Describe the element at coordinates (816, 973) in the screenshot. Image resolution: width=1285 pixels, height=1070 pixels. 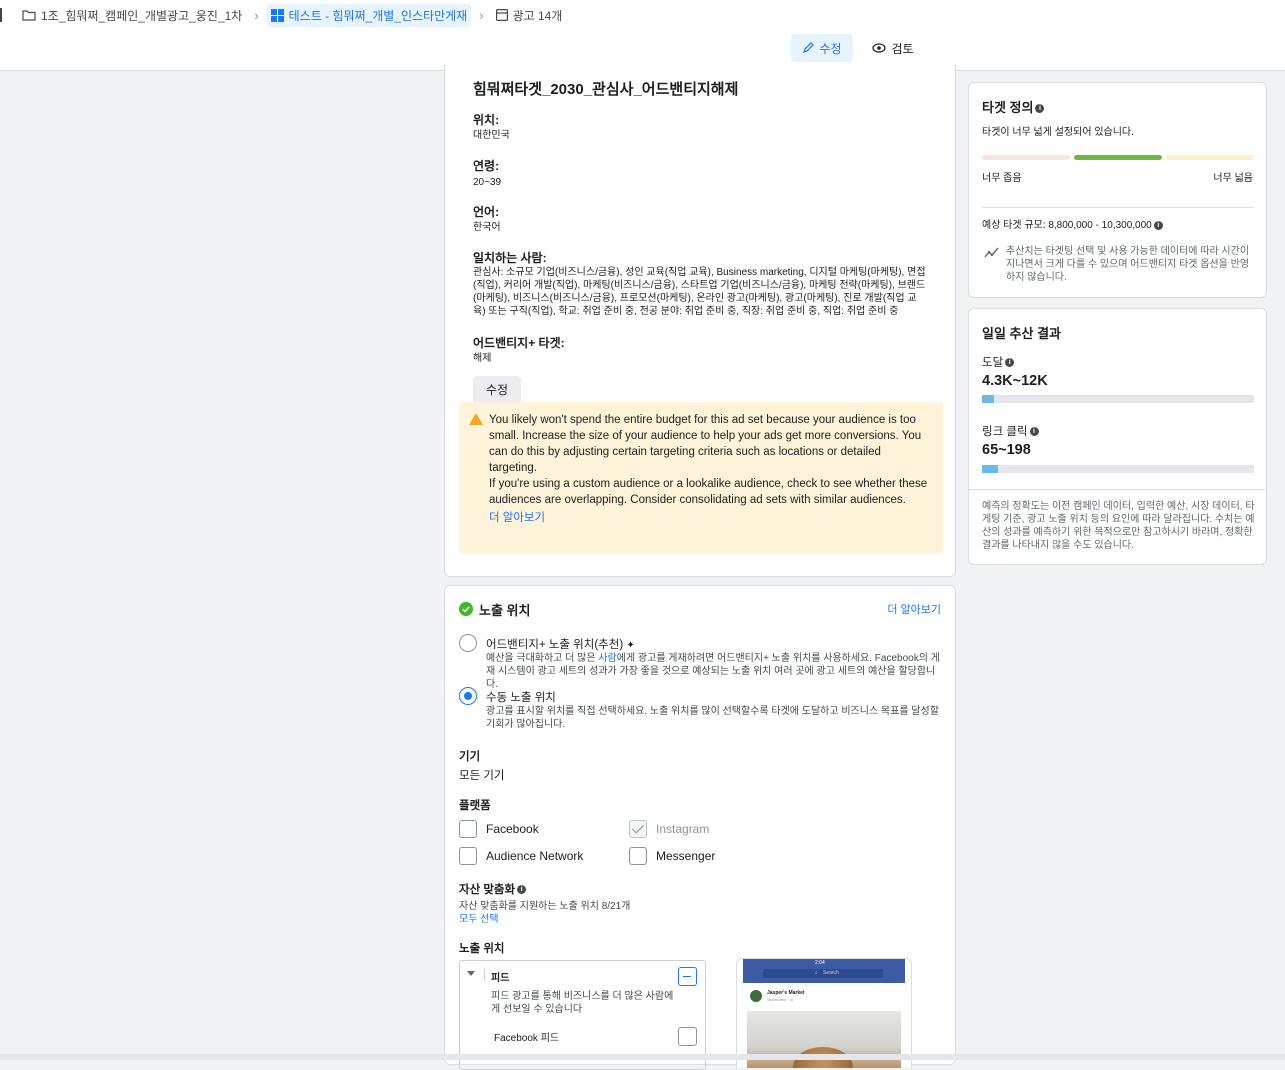
I see `search-icon: ⌕` at that location.